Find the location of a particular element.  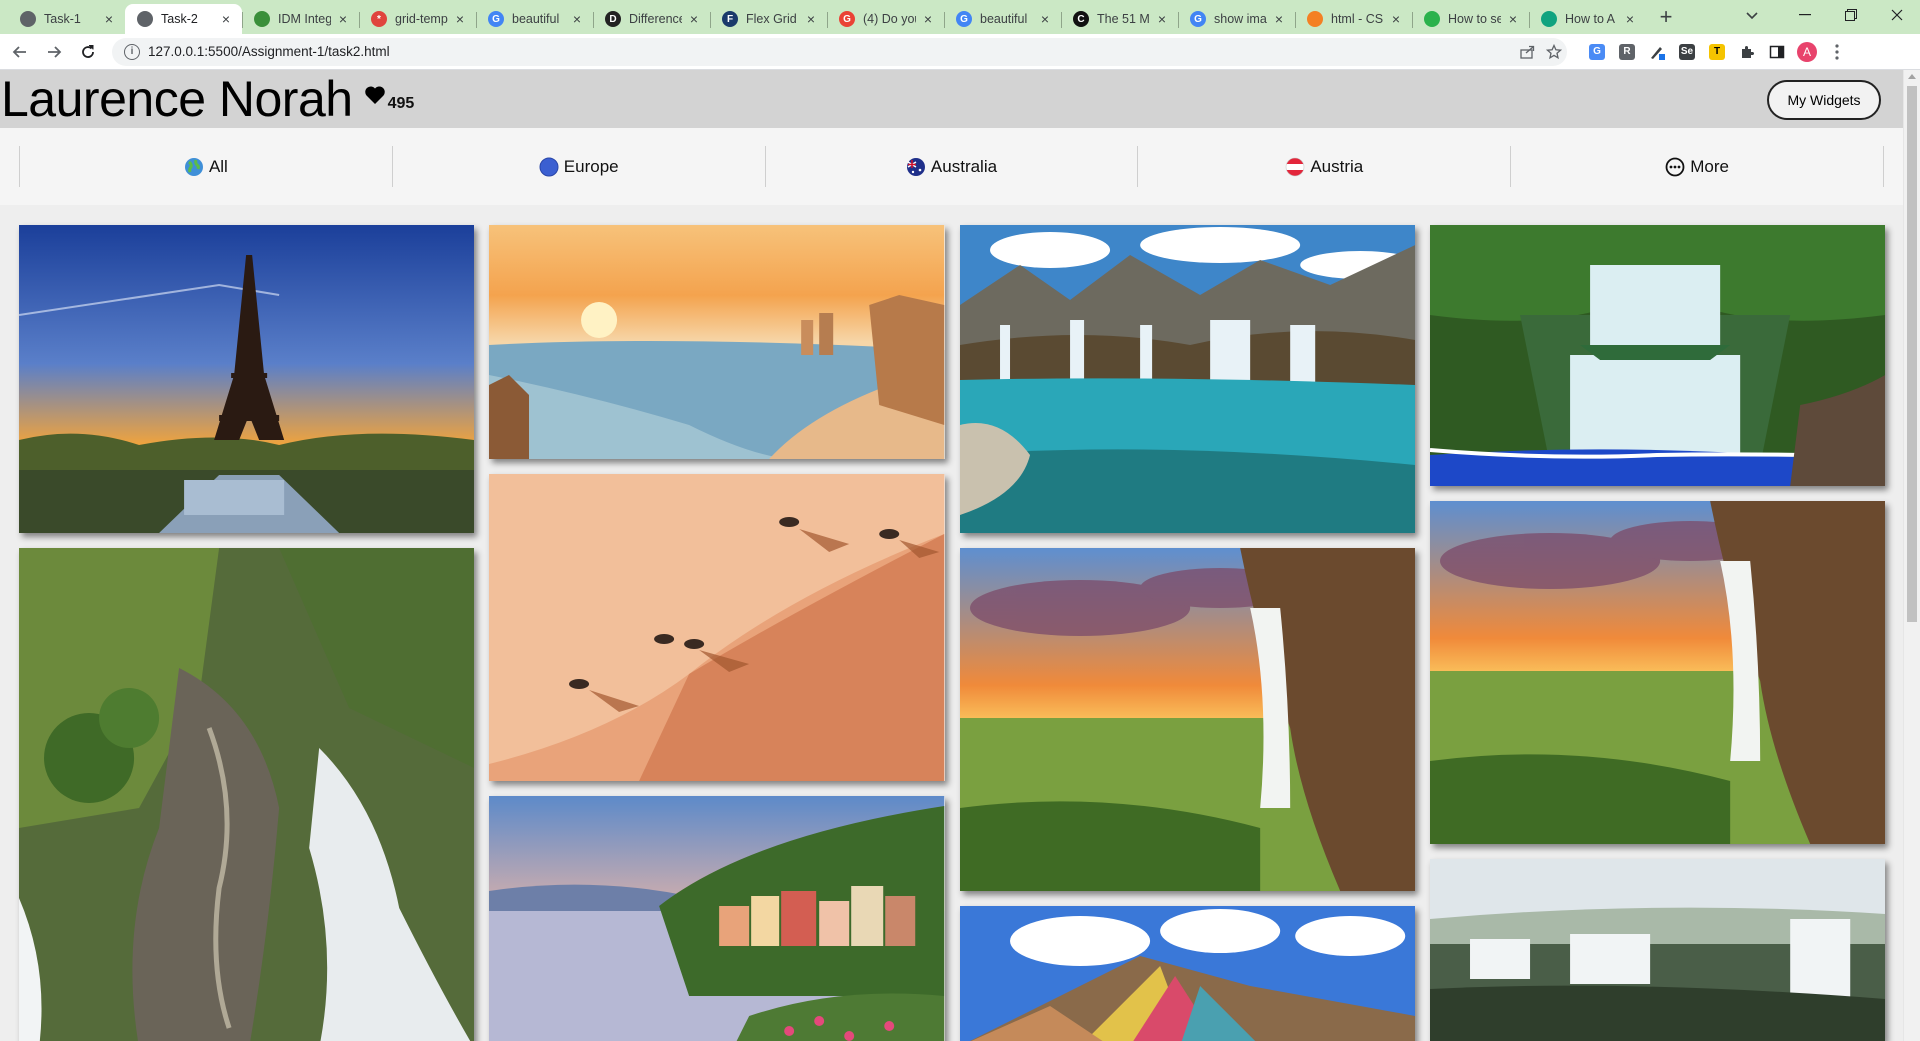

filter-bar: All Europe Australia Austria More is located at coordinates (951, 166).